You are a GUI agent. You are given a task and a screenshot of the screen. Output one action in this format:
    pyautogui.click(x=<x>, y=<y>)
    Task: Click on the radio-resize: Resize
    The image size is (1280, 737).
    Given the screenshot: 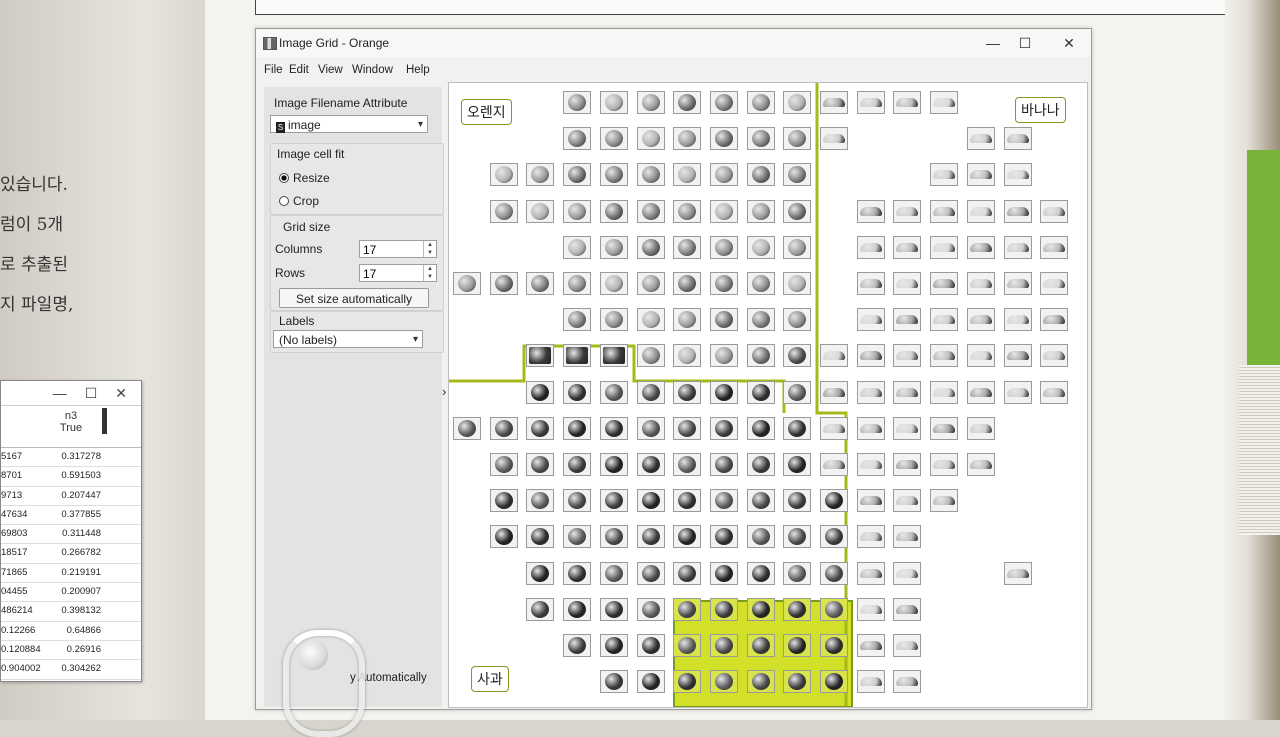 What is the action you would take?
    pyautogui.click(x=304, y=178)
    